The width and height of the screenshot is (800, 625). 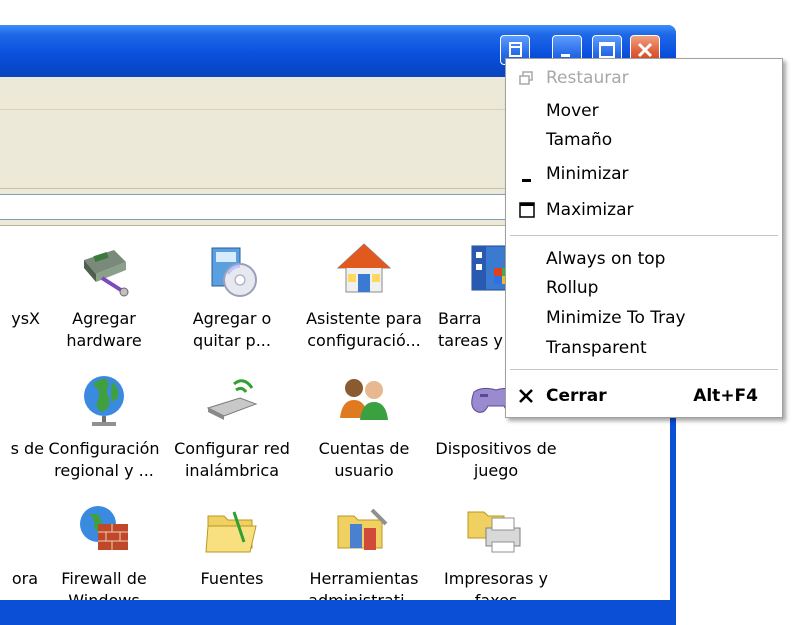 I want to click on item-label: Dispositivos de juego, so click(x=496, y=459).